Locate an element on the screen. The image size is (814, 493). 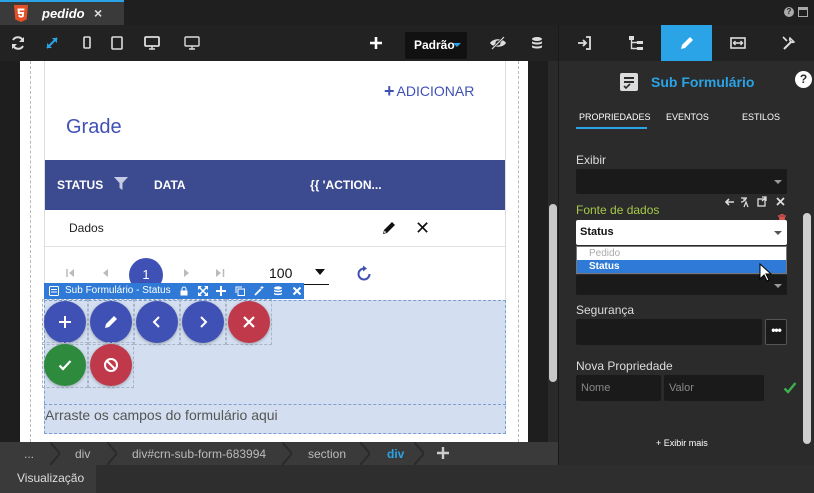
tab-resize is located at coordinates (737, 43).